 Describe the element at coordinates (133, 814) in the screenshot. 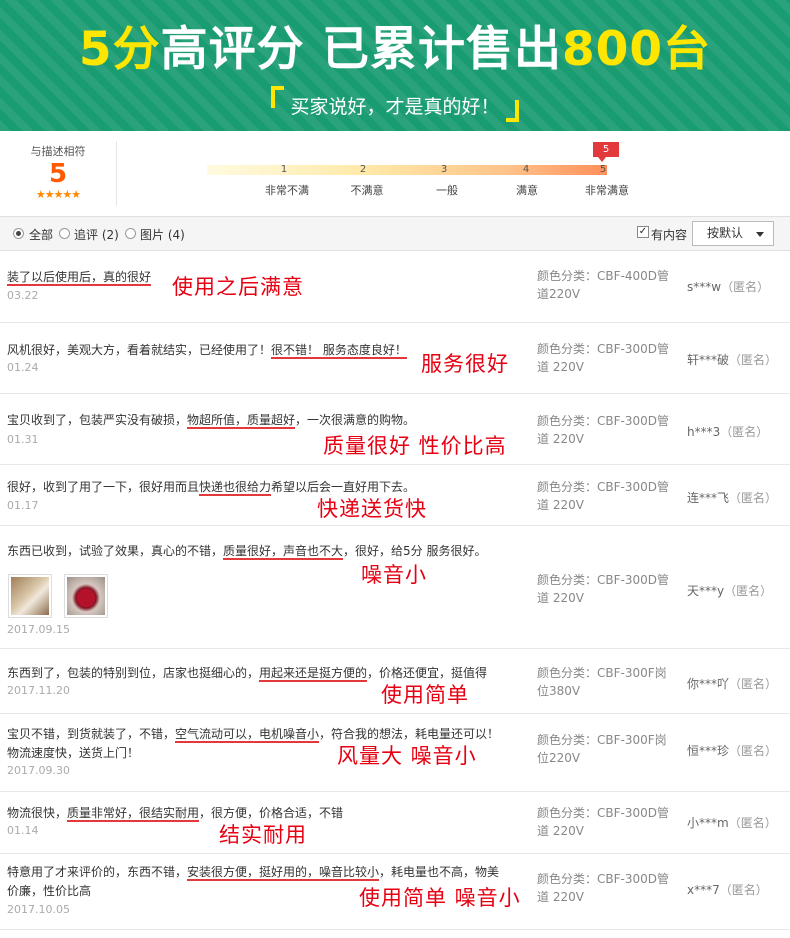

I see `review-highlight: 质量非常好，很结实耐用` at that location.